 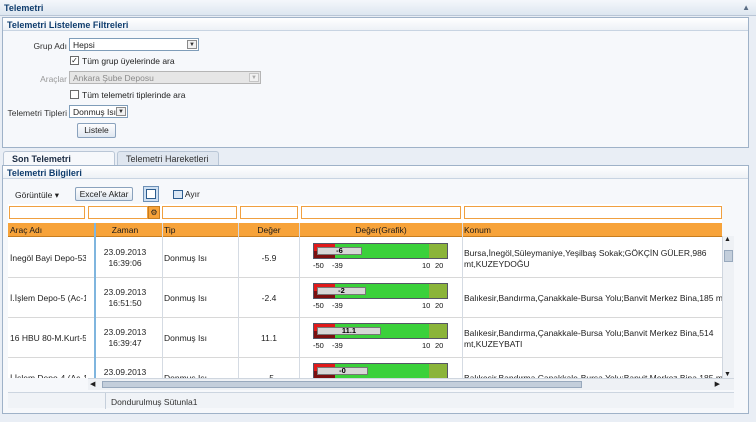 What do you see at coordinates (125, 263) in the screenshot?
I see `cell-saat: 16:39:06` at bounding box center [125, 263].